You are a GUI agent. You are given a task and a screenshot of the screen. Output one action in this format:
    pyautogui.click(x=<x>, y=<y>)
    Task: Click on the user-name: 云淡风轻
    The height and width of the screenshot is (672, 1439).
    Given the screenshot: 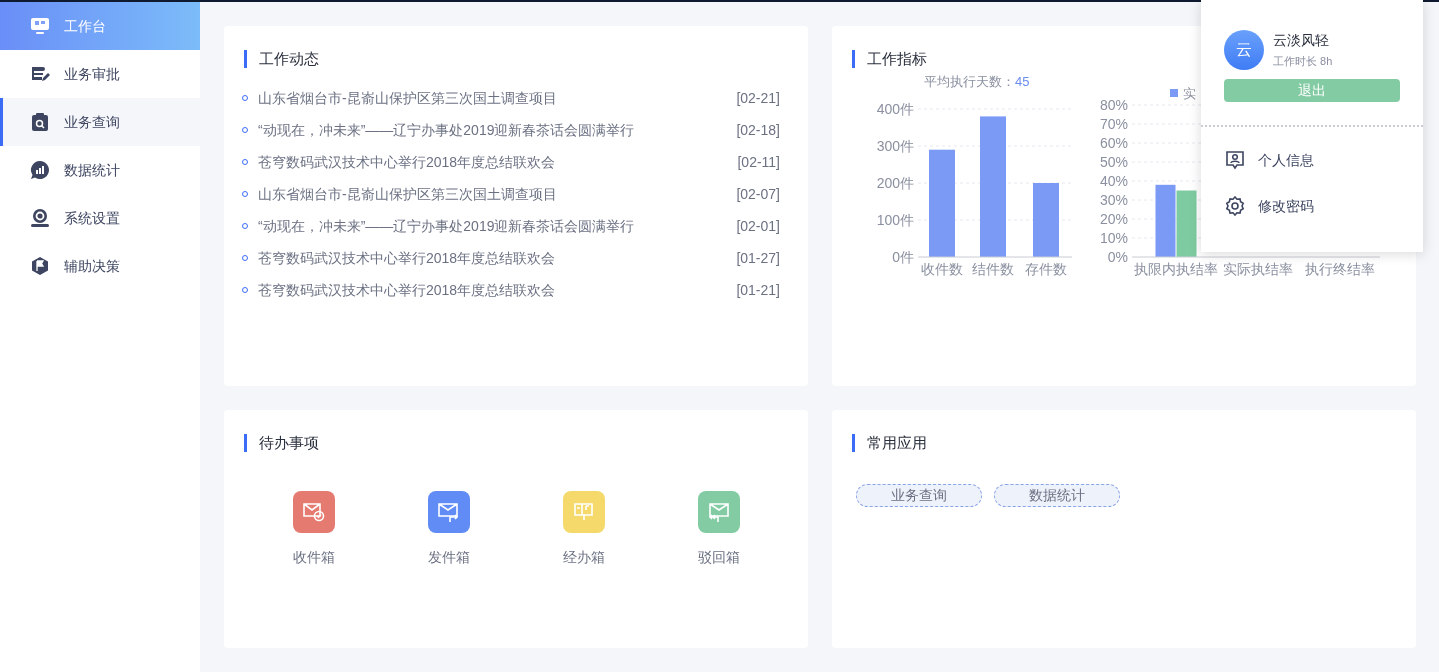 What is the action you would take?
    pyautogui.click(x=1301, y=41)
    